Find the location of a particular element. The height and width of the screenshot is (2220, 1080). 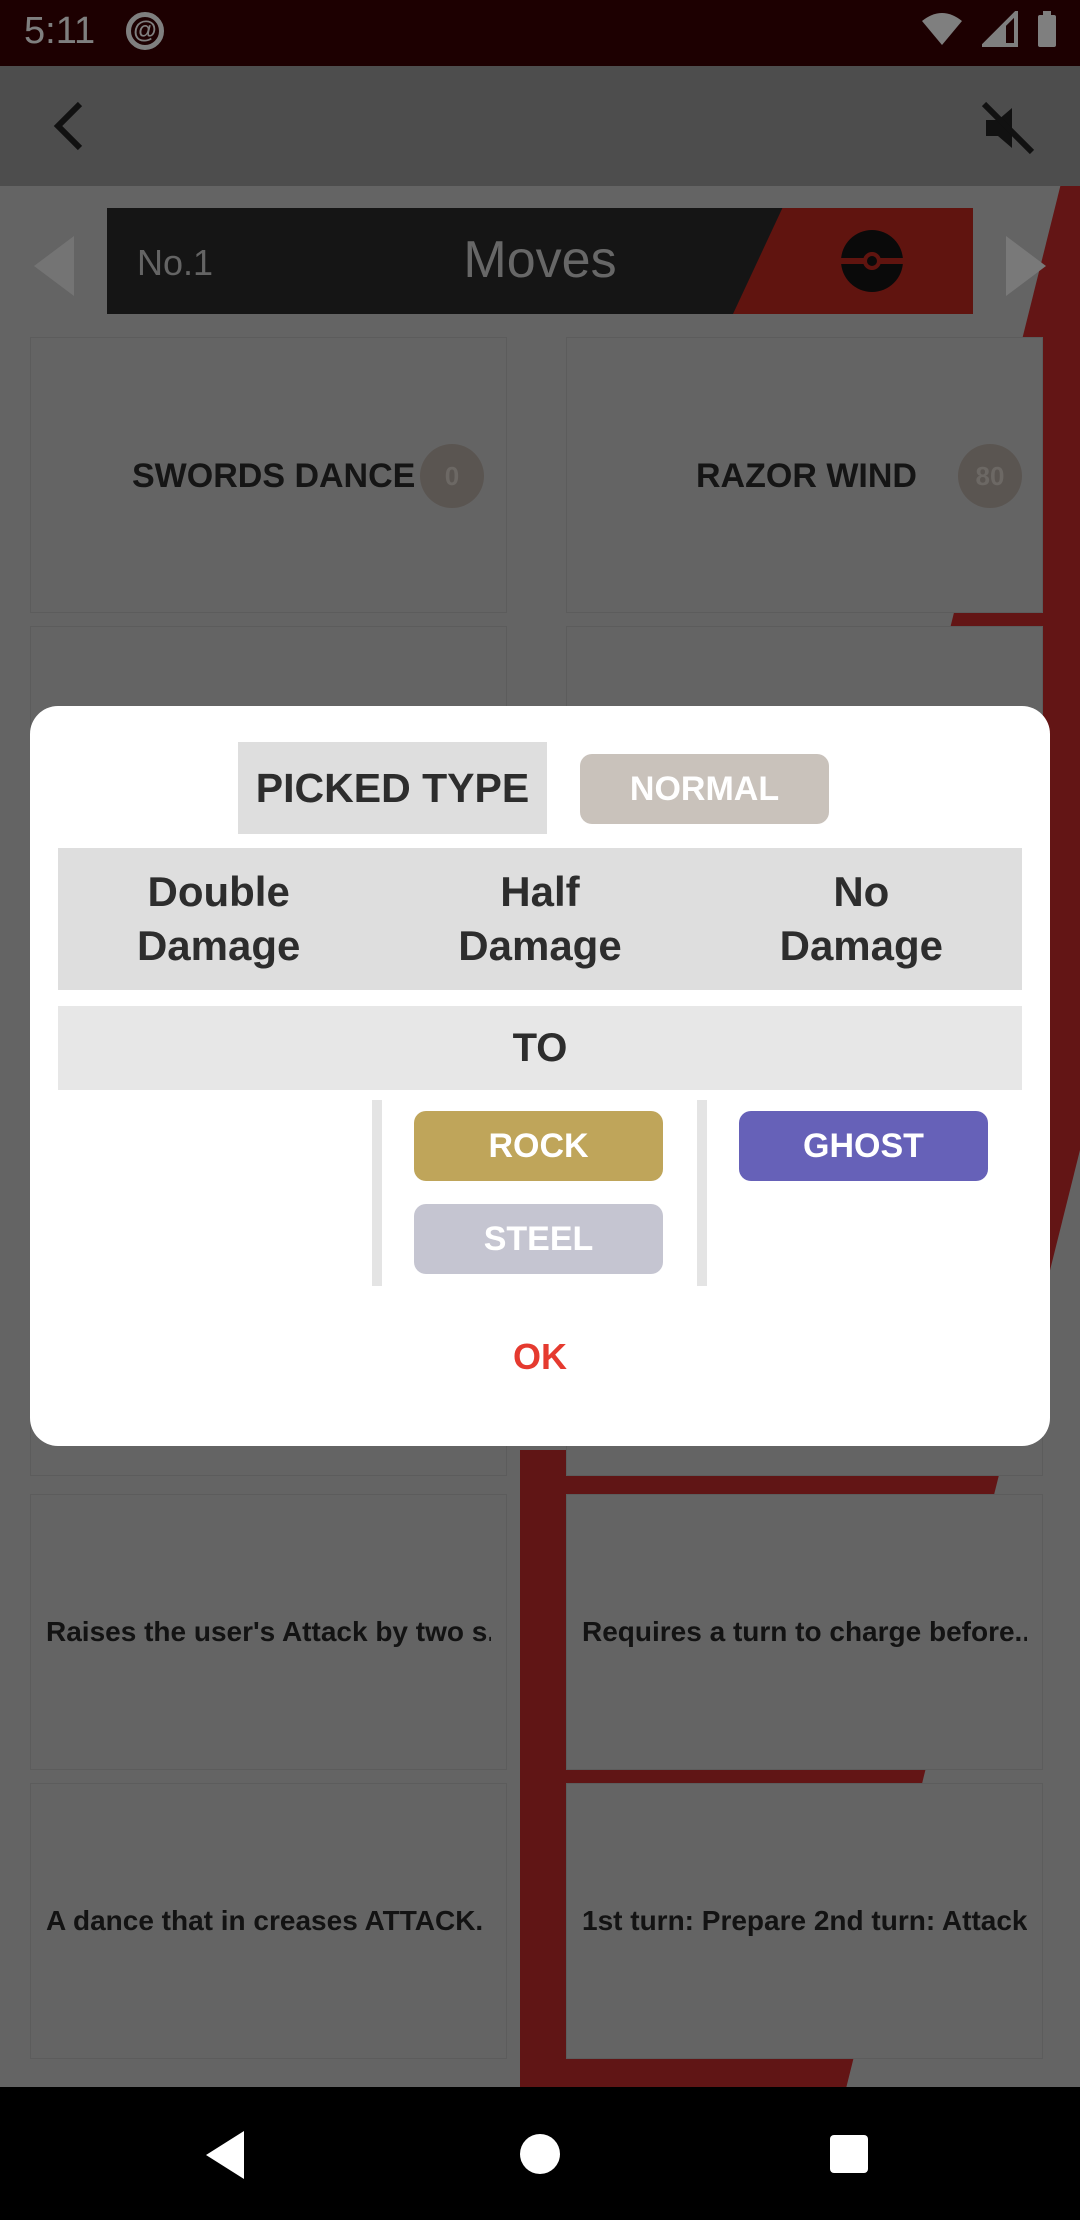

header-line: No is located at coordinates (861, 891).